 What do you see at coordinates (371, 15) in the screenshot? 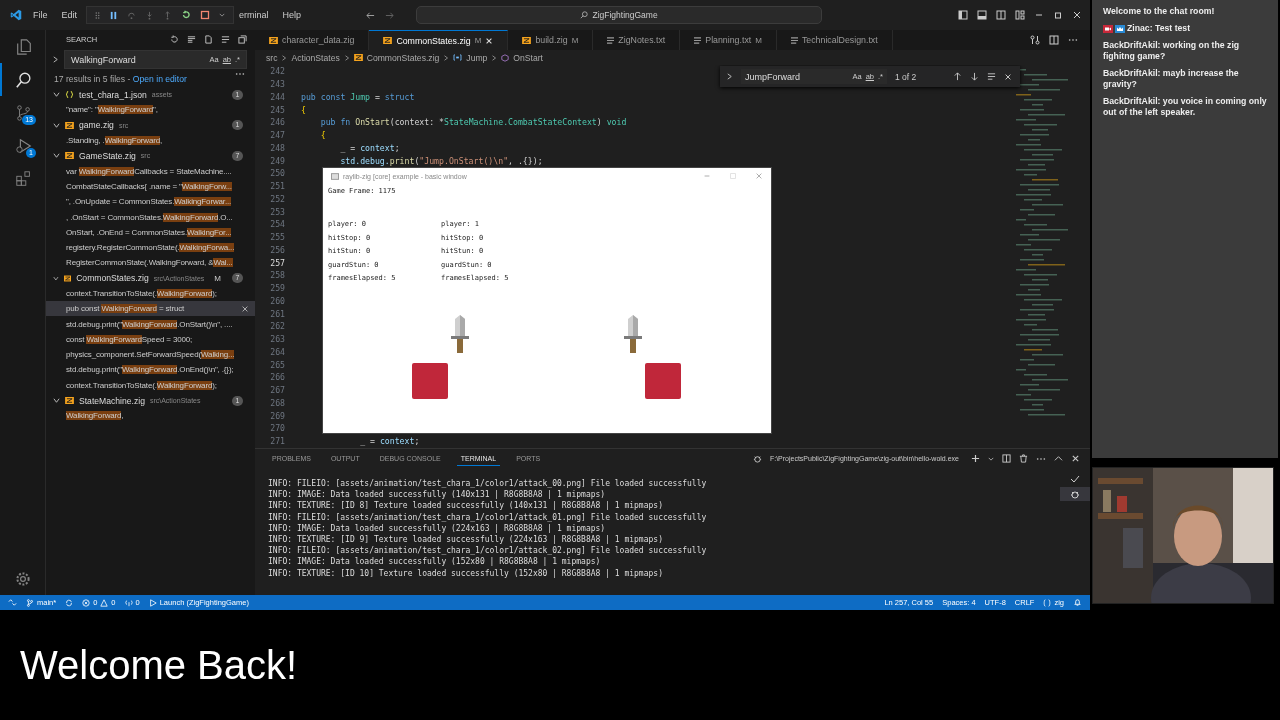
I see `back-arrow-icon` at bounding box center [371, 15].